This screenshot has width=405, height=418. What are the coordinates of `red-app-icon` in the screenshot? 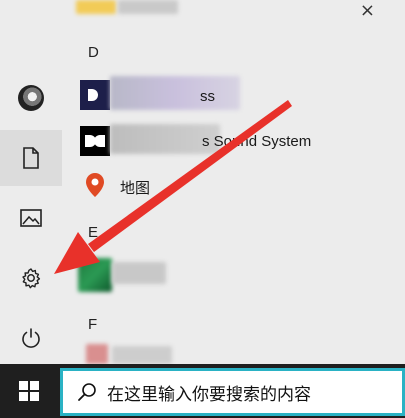 It's located at (97, 354).